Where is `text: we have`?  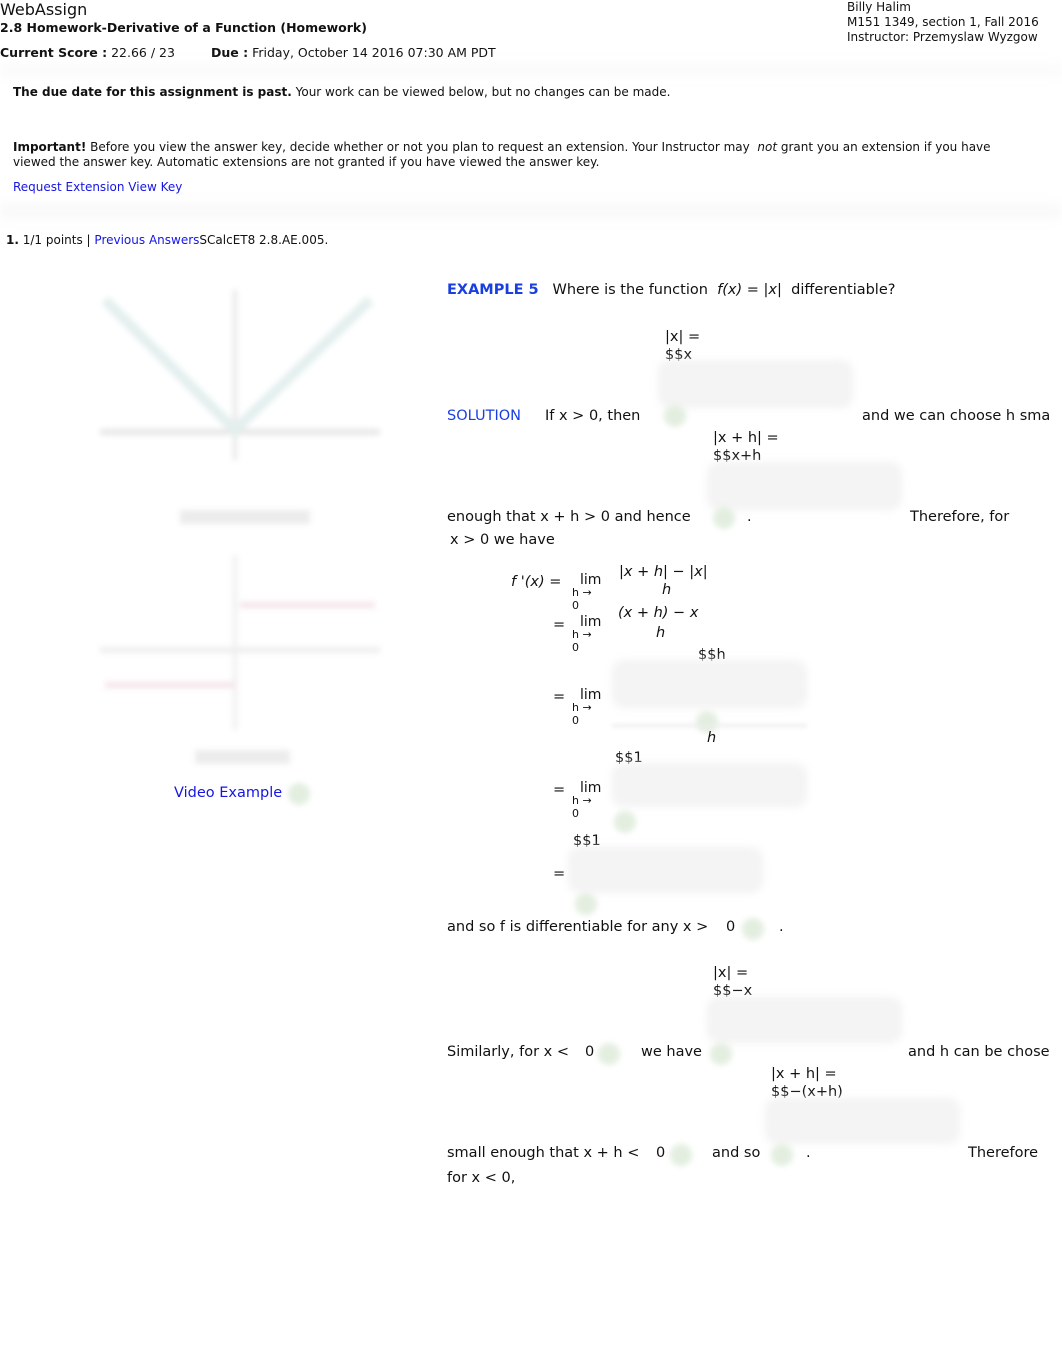
text: we have is located at coordinates (671, 1052).